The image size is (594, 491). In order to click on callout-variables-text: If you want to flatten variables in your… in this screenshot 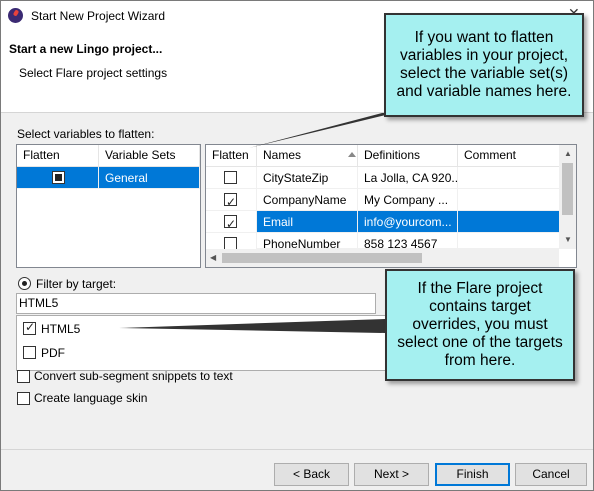, I will do `click(484, 64)`.